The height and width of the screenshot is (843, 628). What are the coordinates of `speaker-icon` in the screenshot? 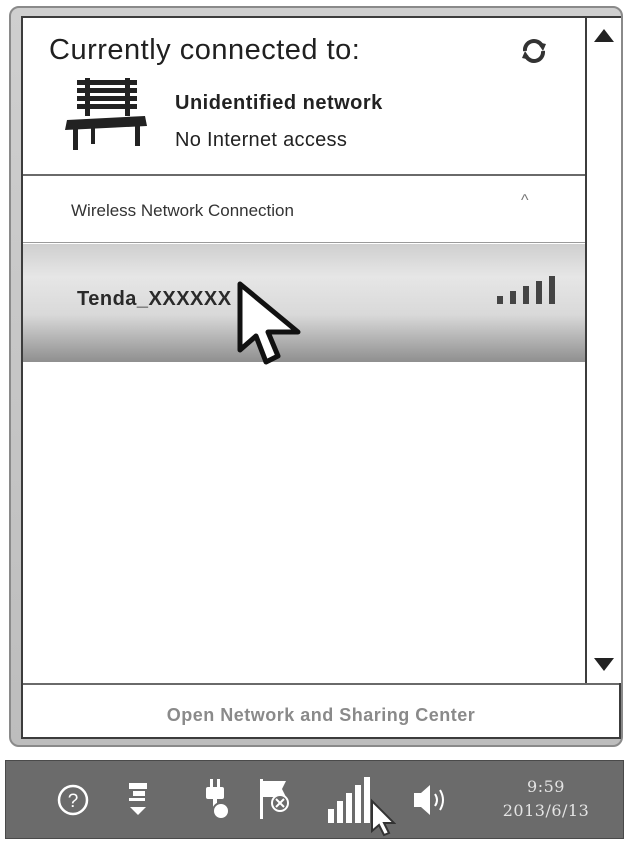 It's located at (432, 800).